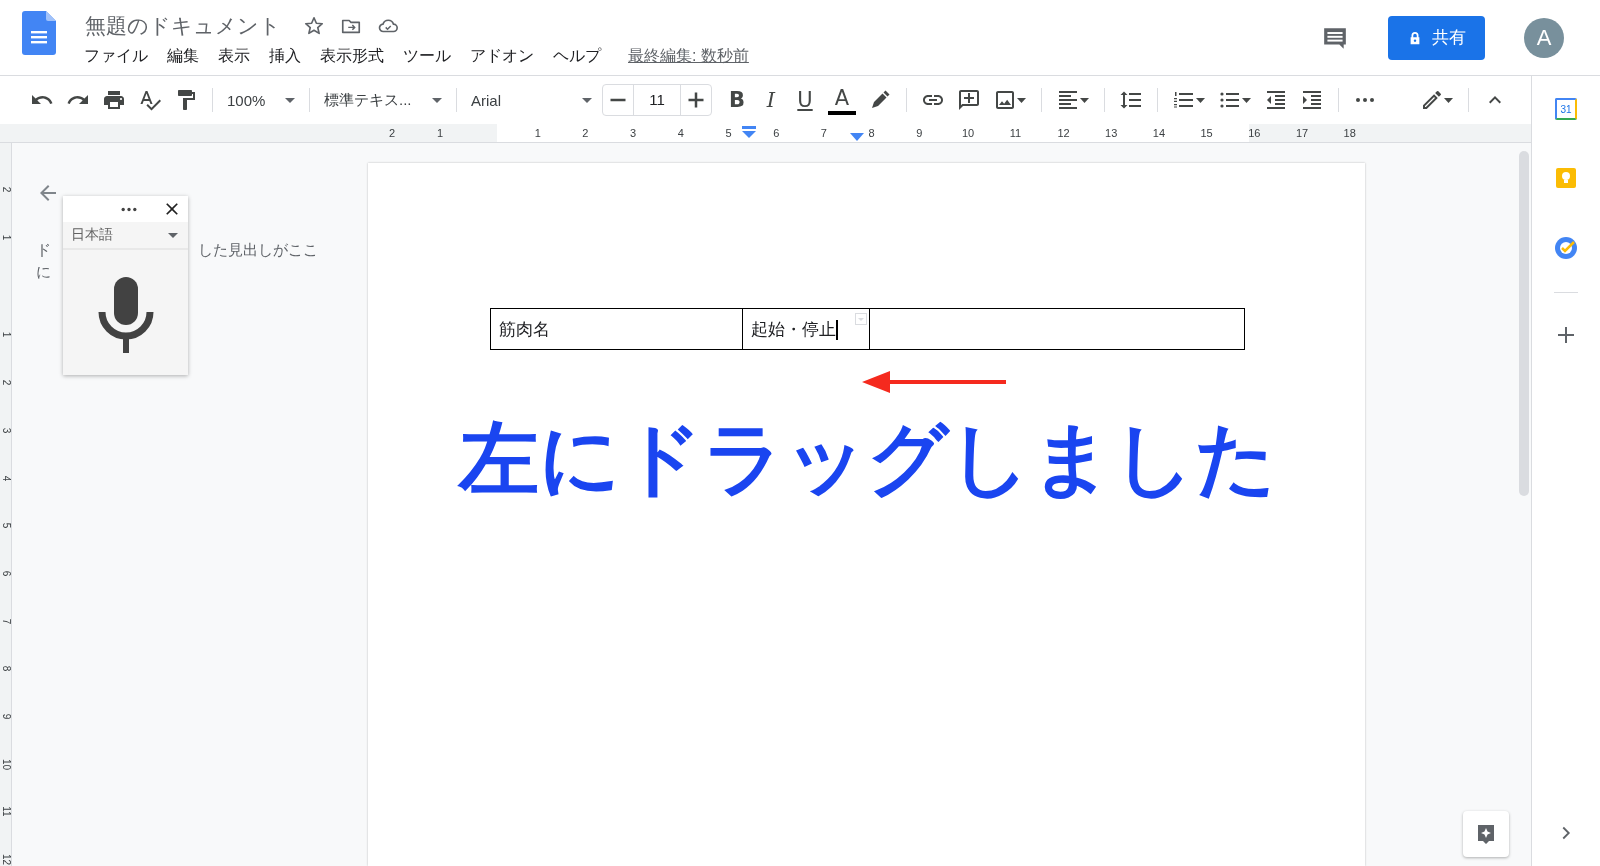 The width and height of the screenshot is (1600, 866). I want to click on more-icon, so click(129, 209).